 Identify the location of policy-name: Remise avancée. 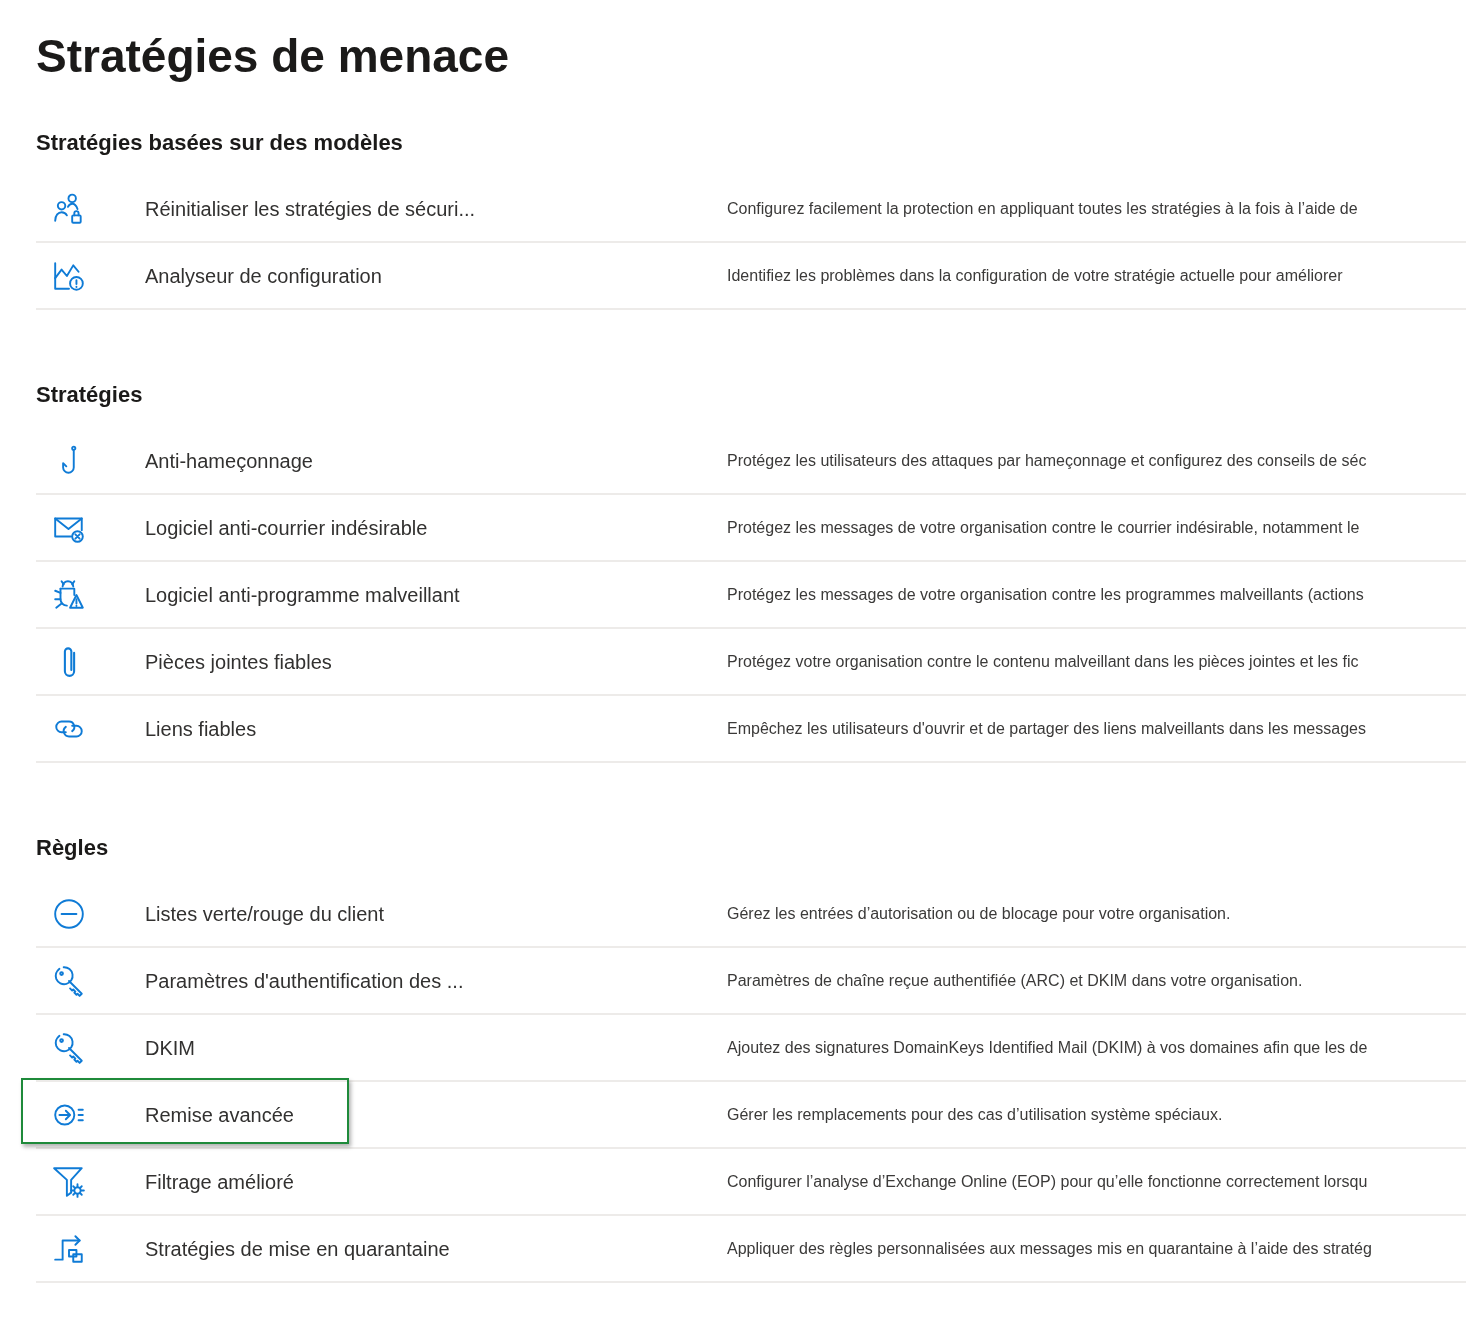
(436, 1114).